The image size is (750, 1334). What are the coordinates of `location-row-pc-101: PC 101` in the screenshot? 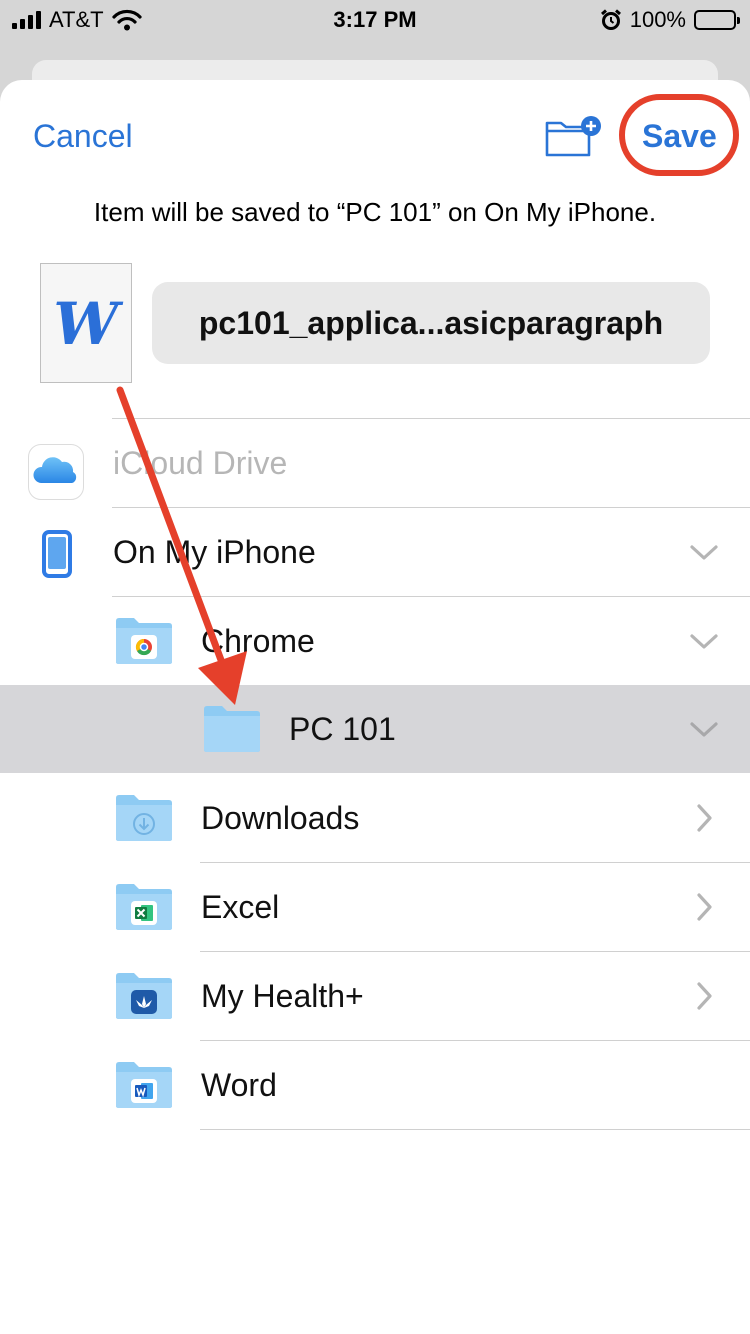 It's located at (375, 729).